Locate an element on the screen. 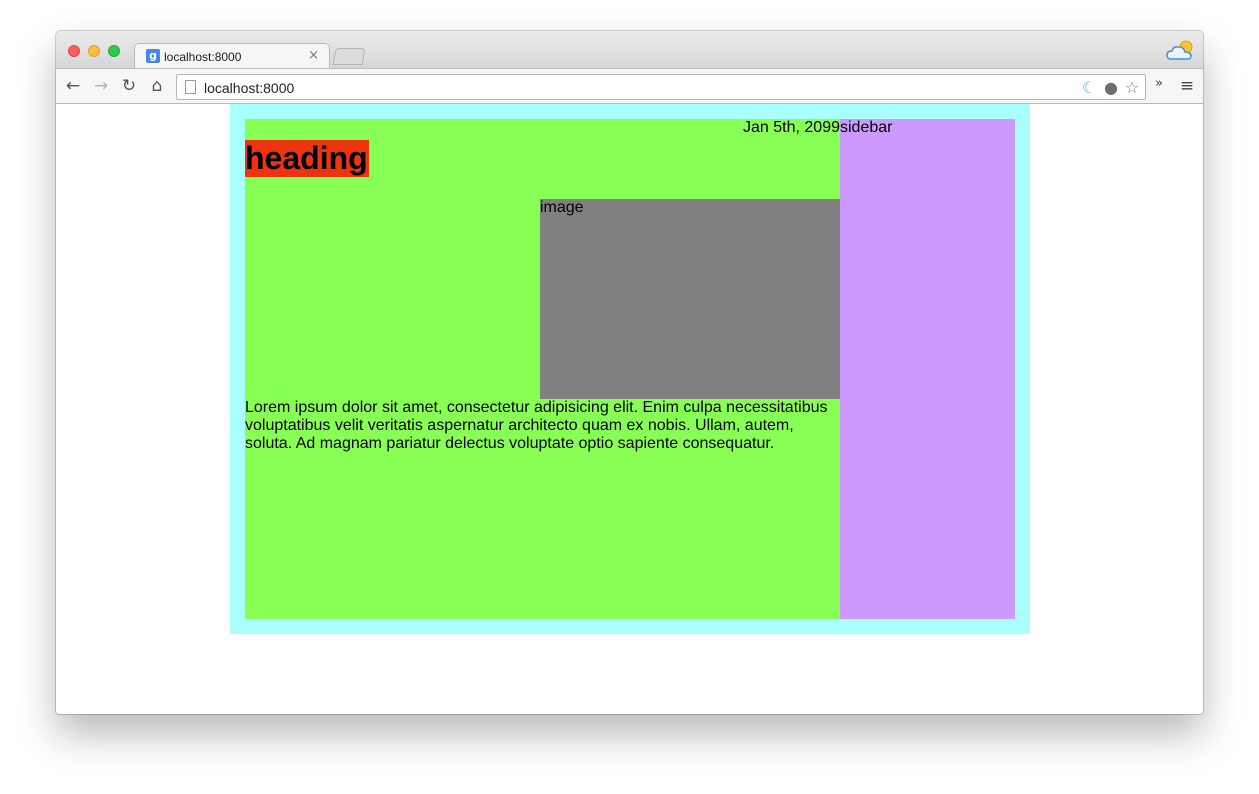 Image resolution: width=1259 pixels, height=794 pixels. image-placeholder: image is located at coordinates (690, 299).